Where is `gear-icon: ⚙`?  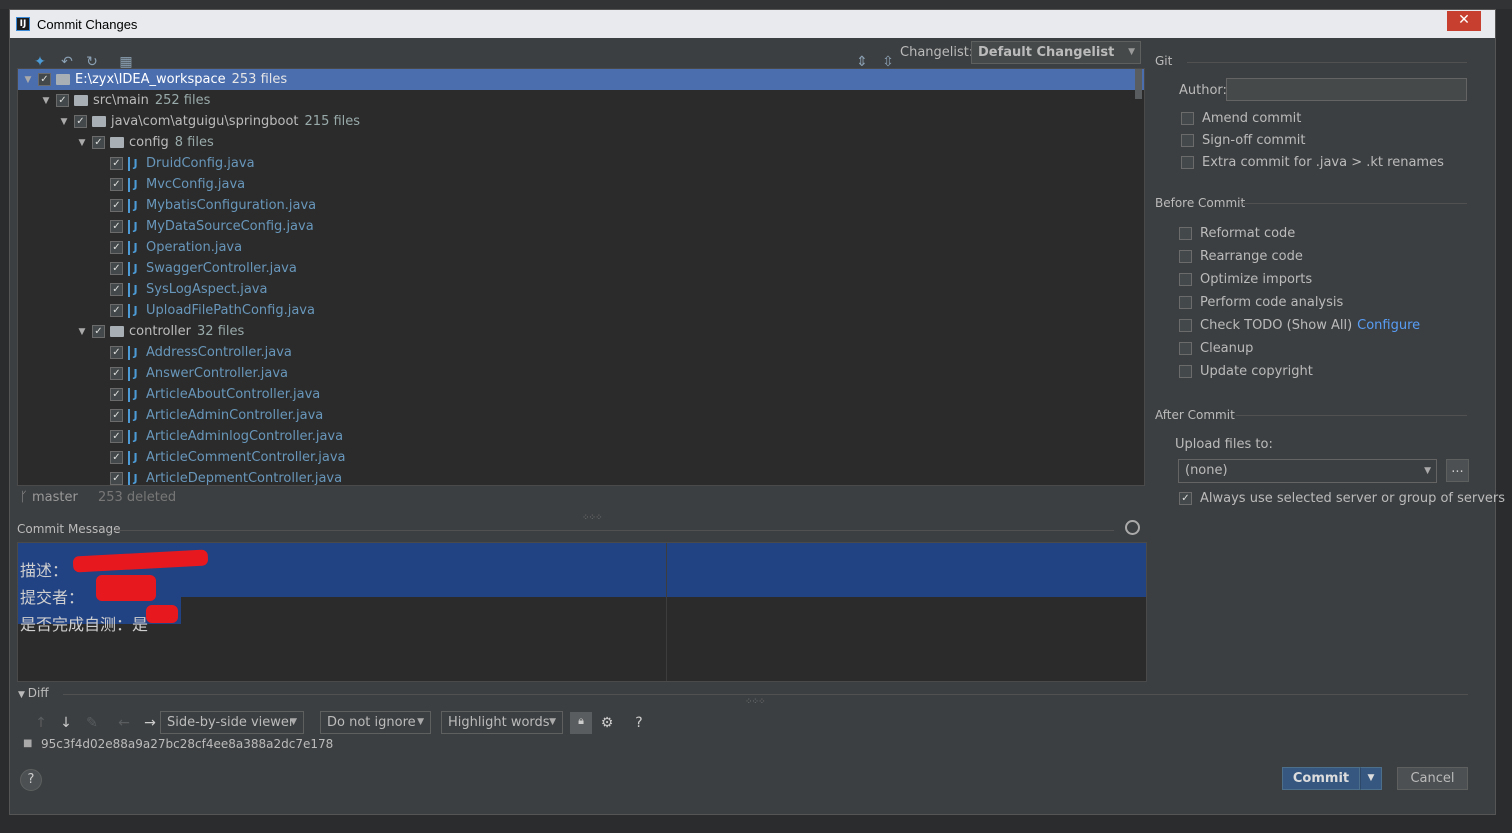 gear-icon: ⚙ is located at coordinates (607, 723).